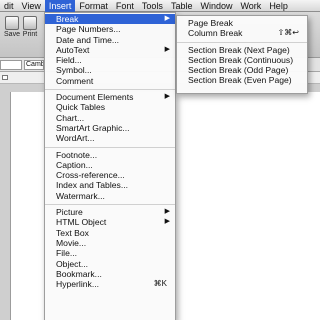 The height and width of the screenshot is (320, 320). What do you see at coordinates (278, 6) in the screenshot?
I see `menu-help: Help` at bounding box center [278, 6].